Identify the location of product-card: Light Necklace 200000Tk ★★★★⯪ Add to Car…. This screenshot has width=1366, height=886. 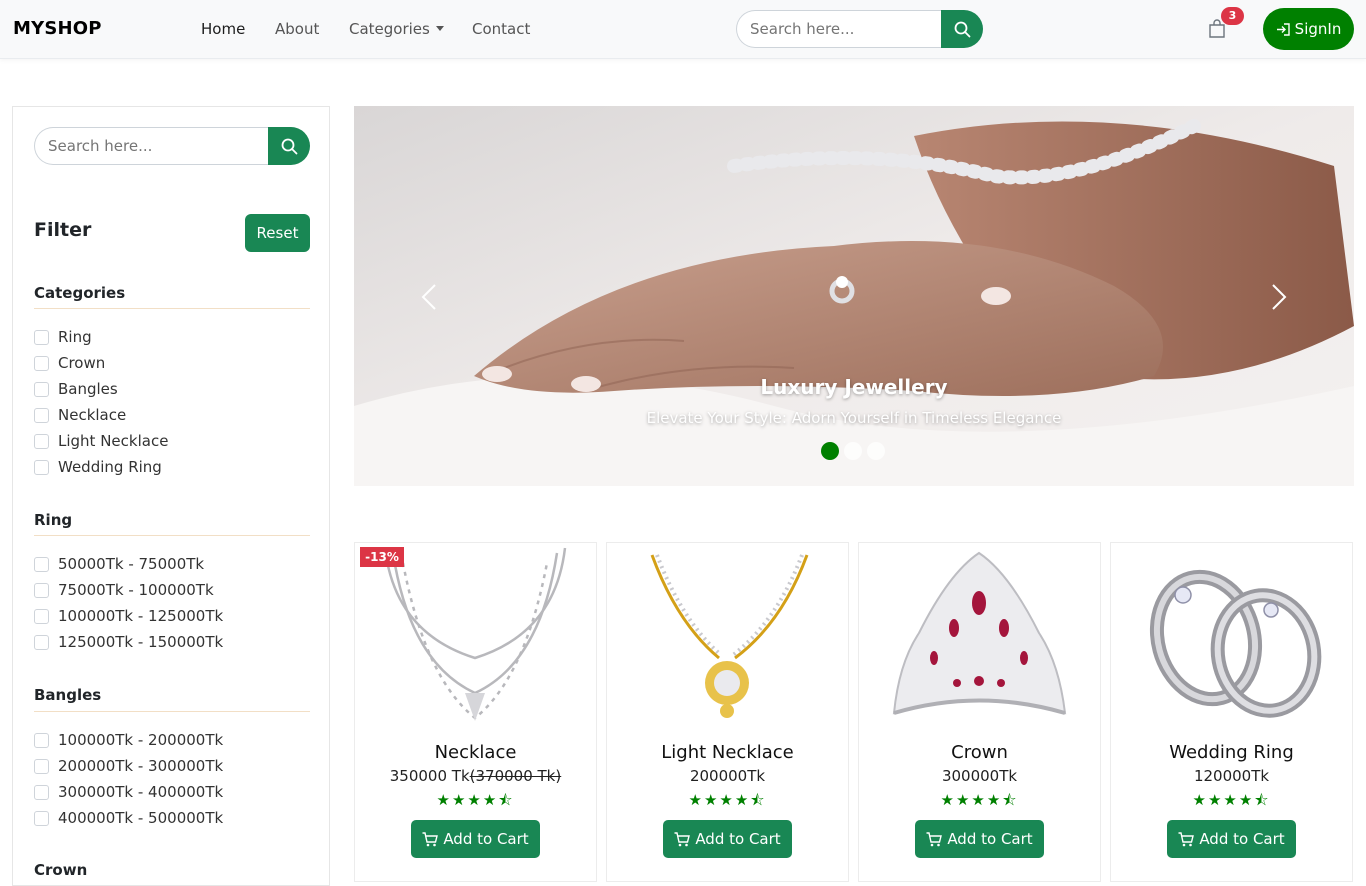
(727, 712).